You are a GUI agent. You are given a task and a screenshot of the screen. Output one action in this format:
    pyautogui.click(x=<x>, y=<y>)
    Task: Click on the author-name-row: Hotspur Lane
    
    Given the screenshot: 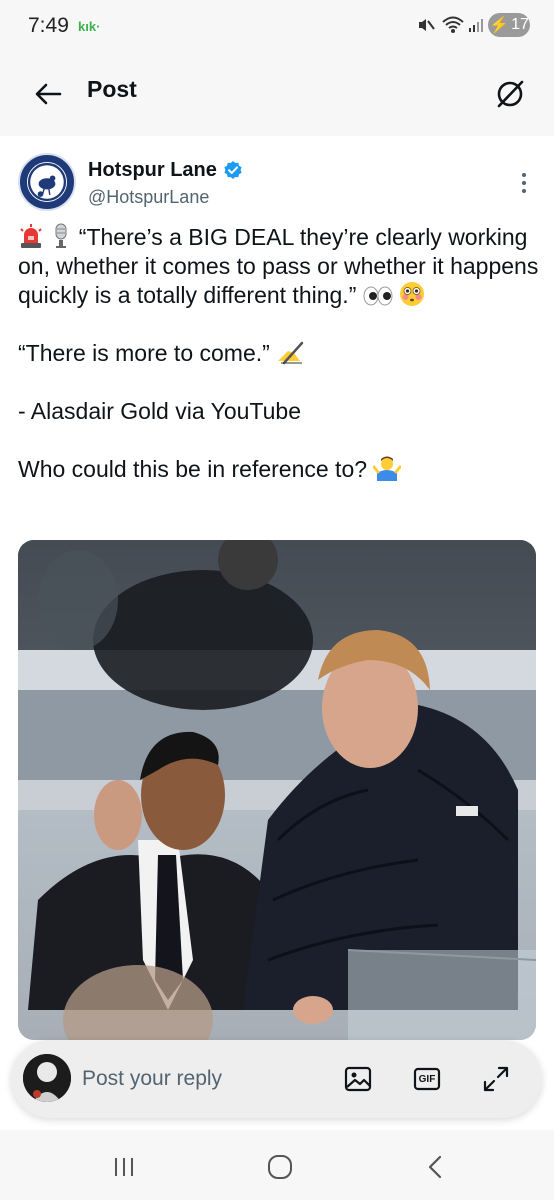 What is the action you would take?
    pyautogui.click(x=165, y=170)
    